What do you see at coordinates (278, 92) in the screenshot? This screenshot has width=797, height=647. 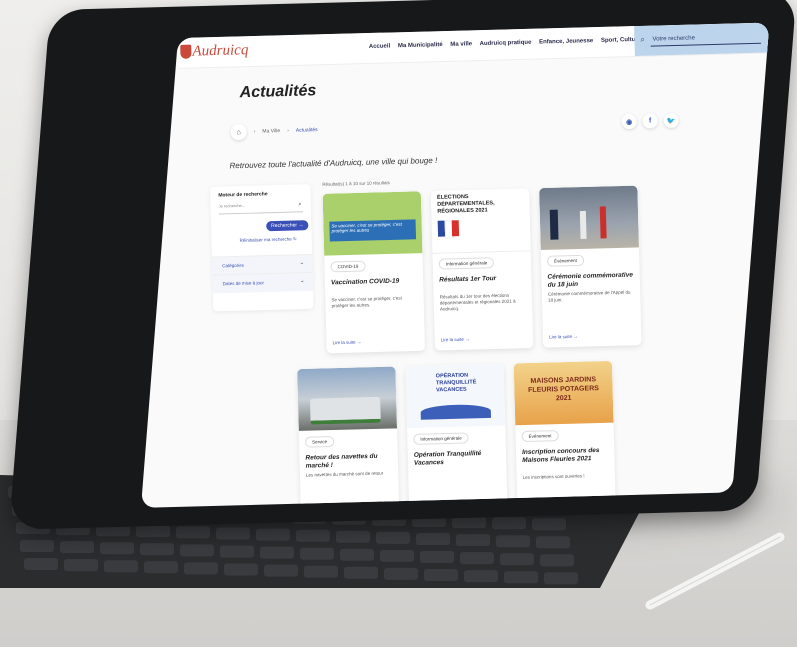 I see `page-title: Actualités` at bounding box center [278, 92].